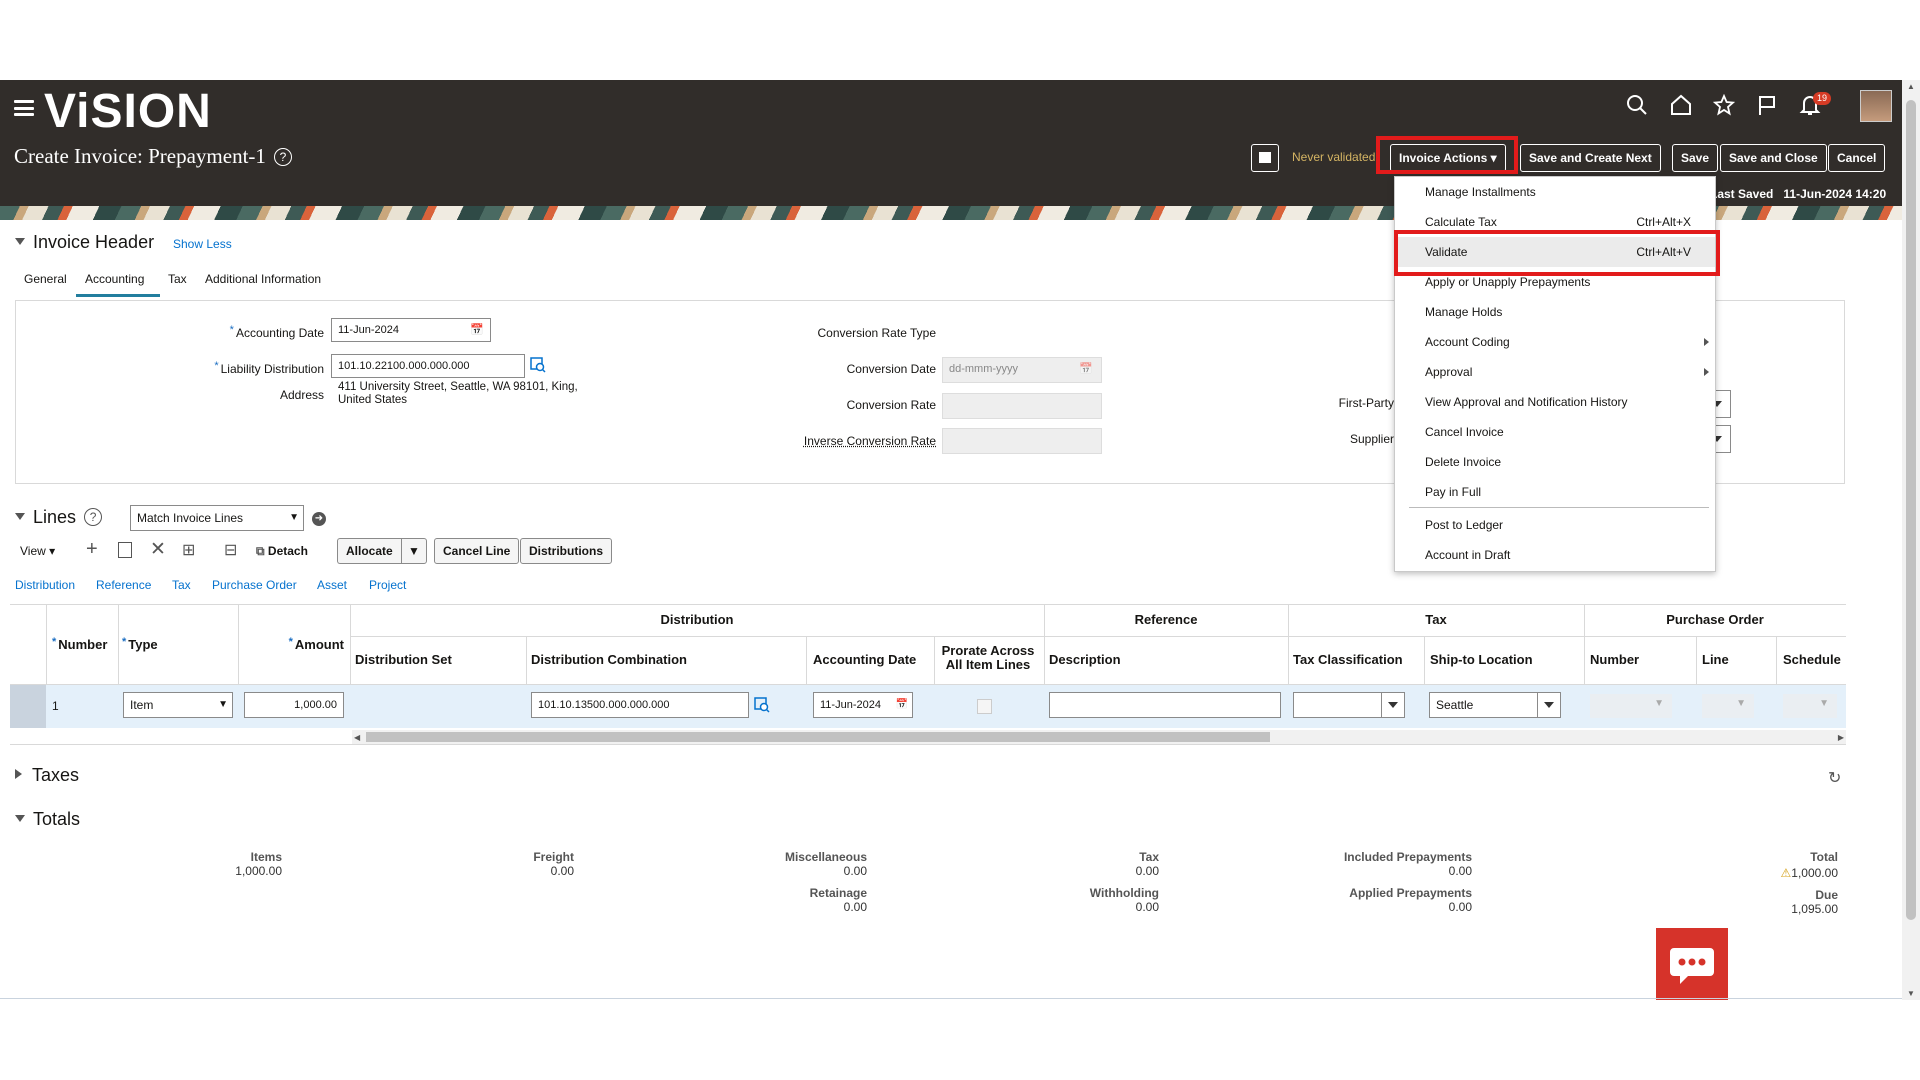  What do you see at coordinates (1812, 659) in the screenshot?
I see `col-po-schedule: Schedule` at bounding box center [1812, 659].